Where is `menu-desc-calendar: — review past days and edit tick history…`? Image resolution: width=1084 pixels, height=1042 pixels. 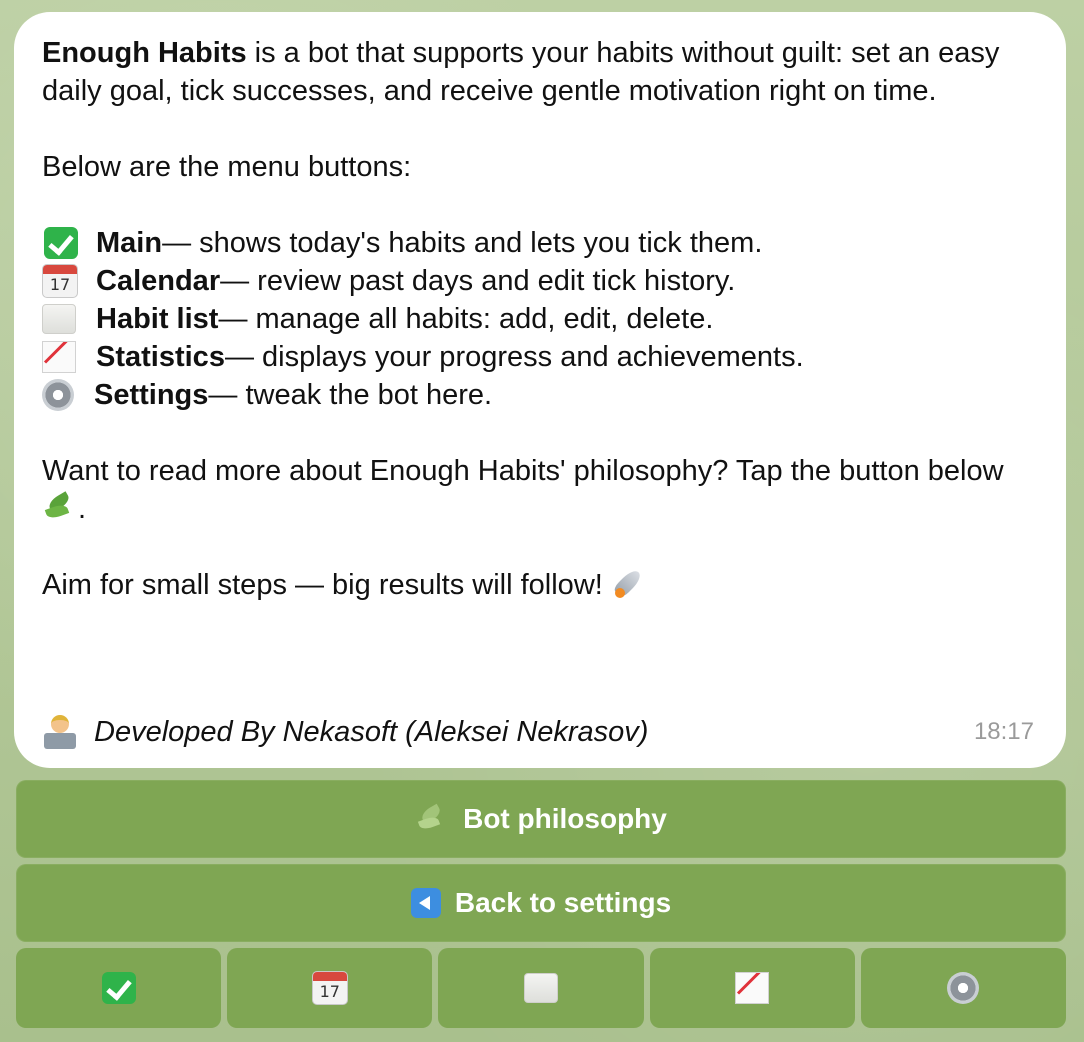
menu-desc-calendar: — review past days and edit tick history… is located at coordinates (478, 281).